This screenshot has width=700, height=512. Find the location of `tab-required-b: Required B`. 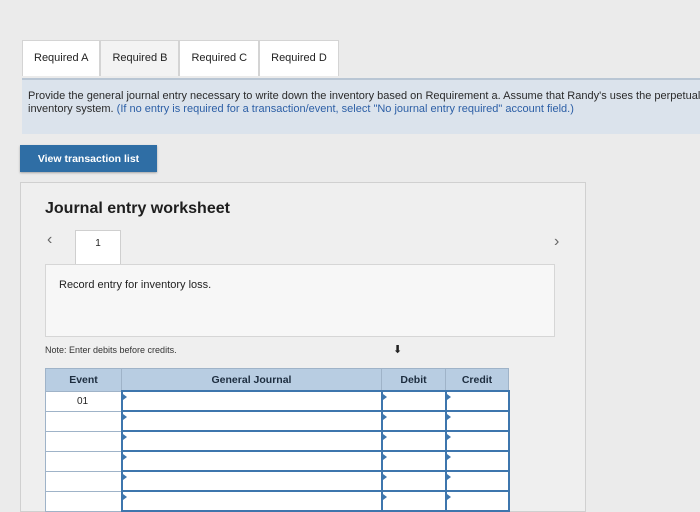

tab-required-b: Required B is located at coordinates (140, 58).